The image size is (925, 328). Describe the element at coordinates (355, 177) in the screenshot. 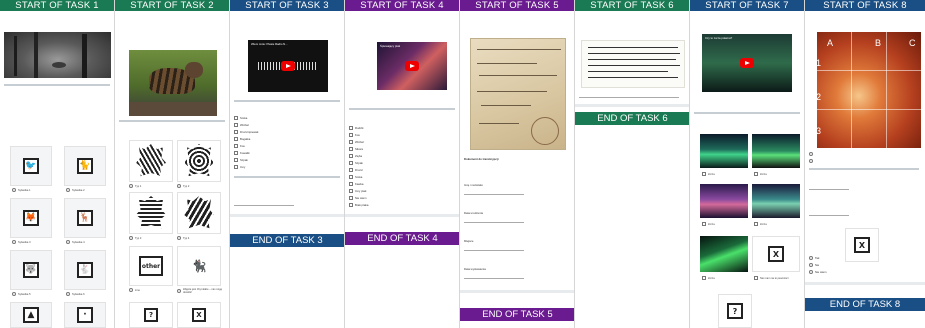

I see `bird-option-8: Sroka` at that location.